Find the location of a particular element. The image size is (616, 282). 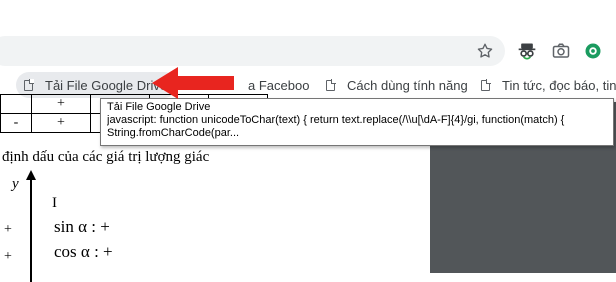

bookmark-label: Tin tức, đọc báo, tin m is located at coordinates (559, 85).